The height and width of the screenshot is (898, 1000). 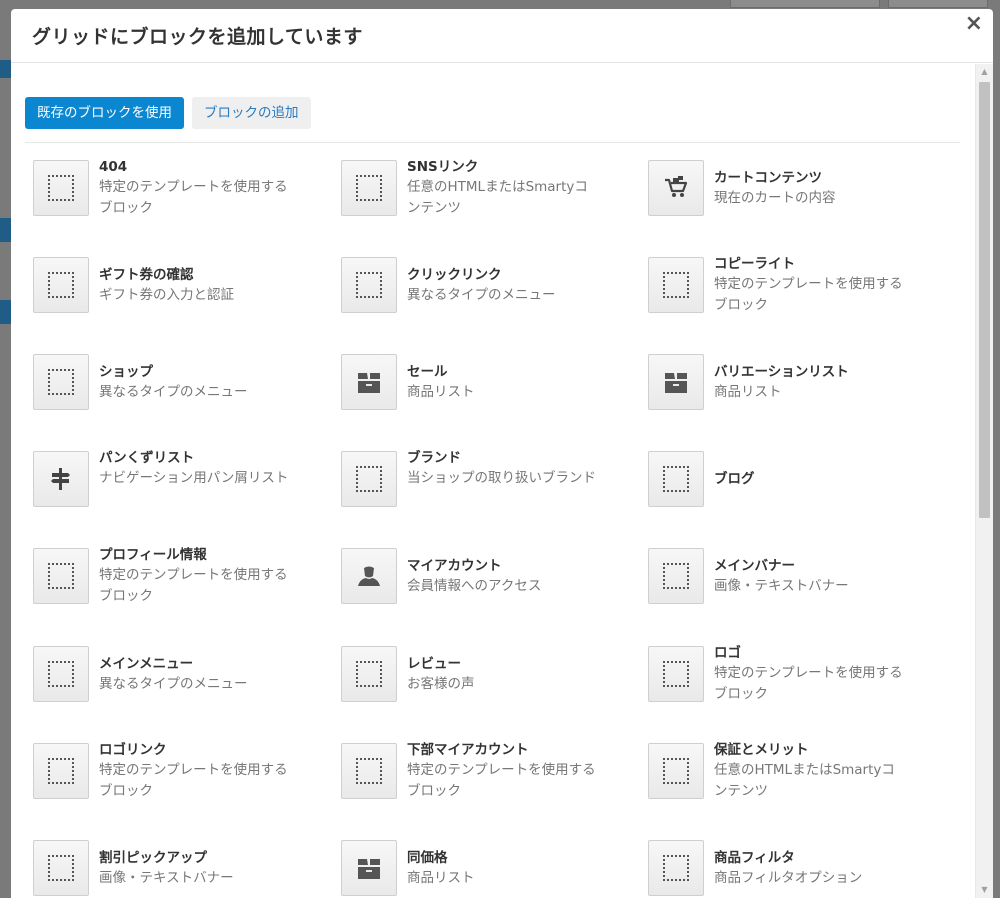 I want to click on block-text: ブログ, so click(x=809, y=479).